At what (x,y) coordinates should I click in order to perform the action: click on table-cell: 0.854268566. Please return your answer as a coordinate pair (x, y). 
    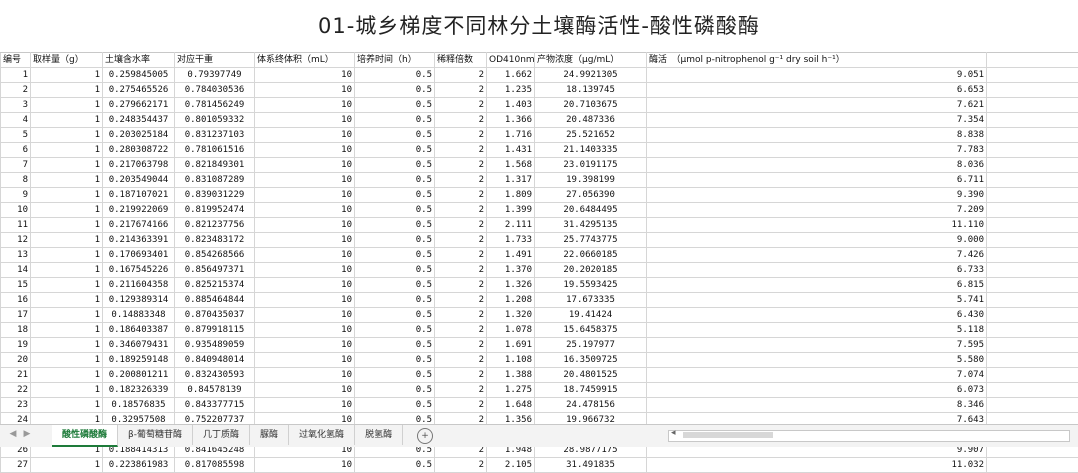
    Looking at the image, I should click on (215, 255).